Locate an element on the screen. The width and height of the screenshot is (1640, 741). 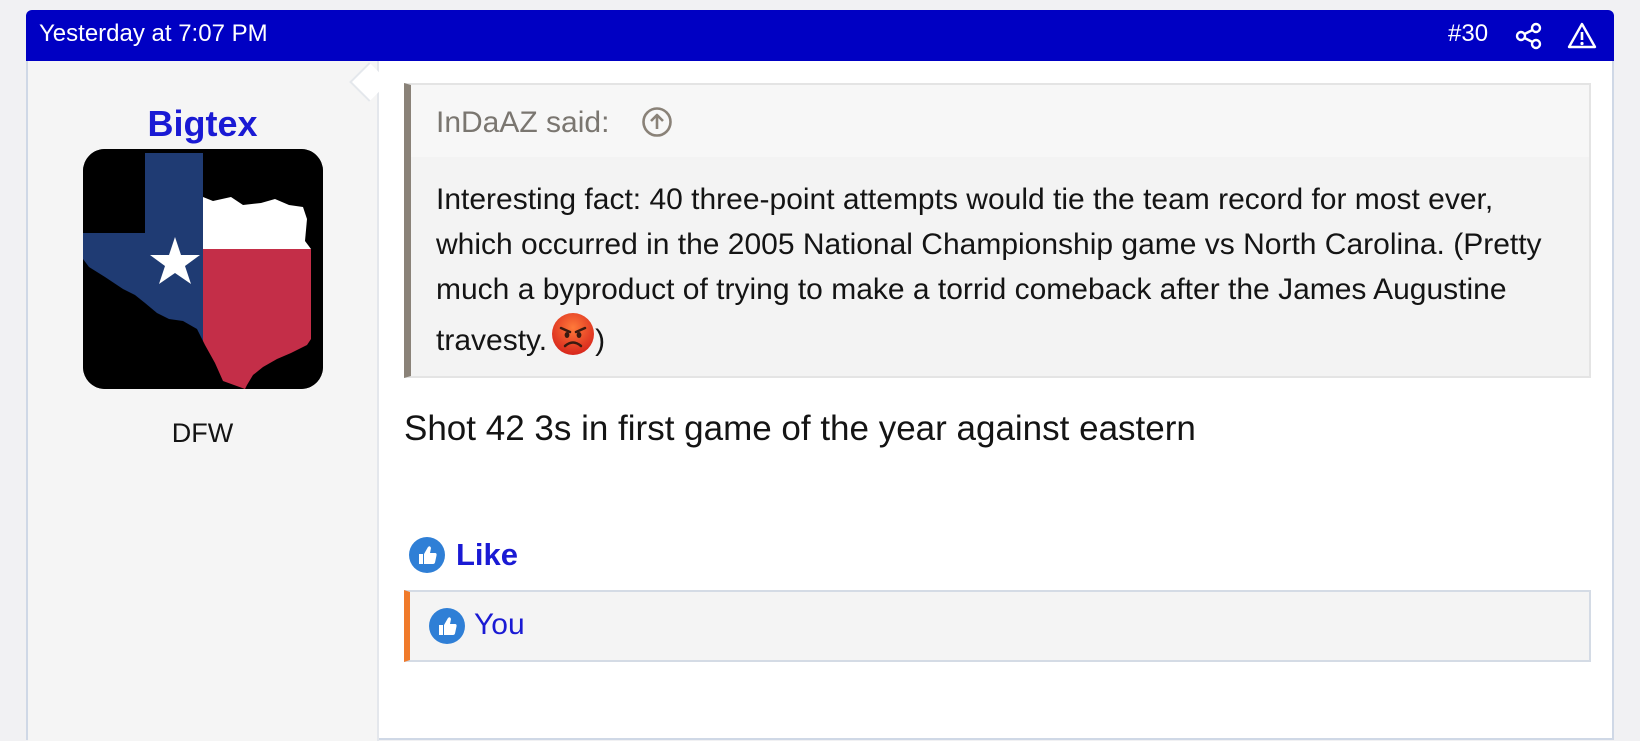
texas-flag-map-avatar is located at coordinates (203, 269).